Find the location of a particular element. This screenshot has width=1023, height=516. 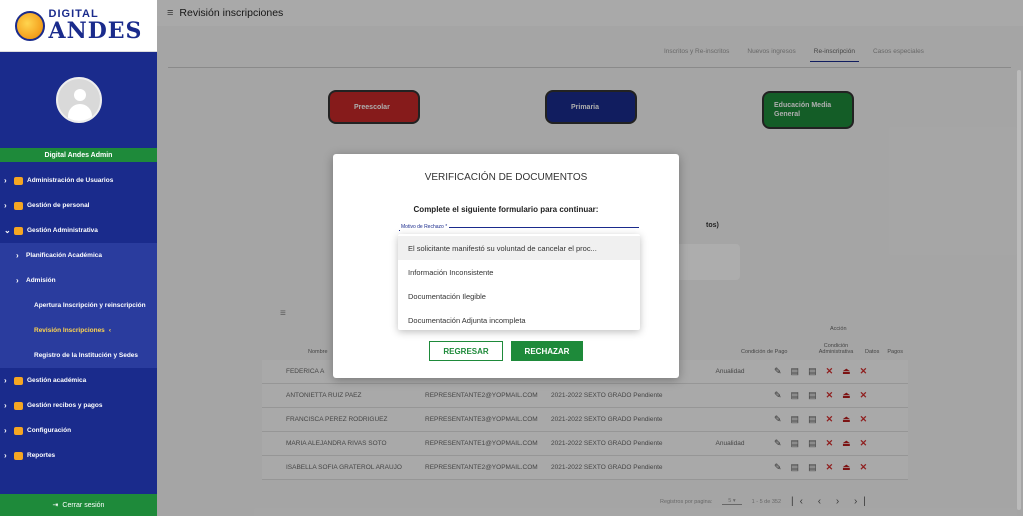

folder-icon is located at coordinates (18, 405).